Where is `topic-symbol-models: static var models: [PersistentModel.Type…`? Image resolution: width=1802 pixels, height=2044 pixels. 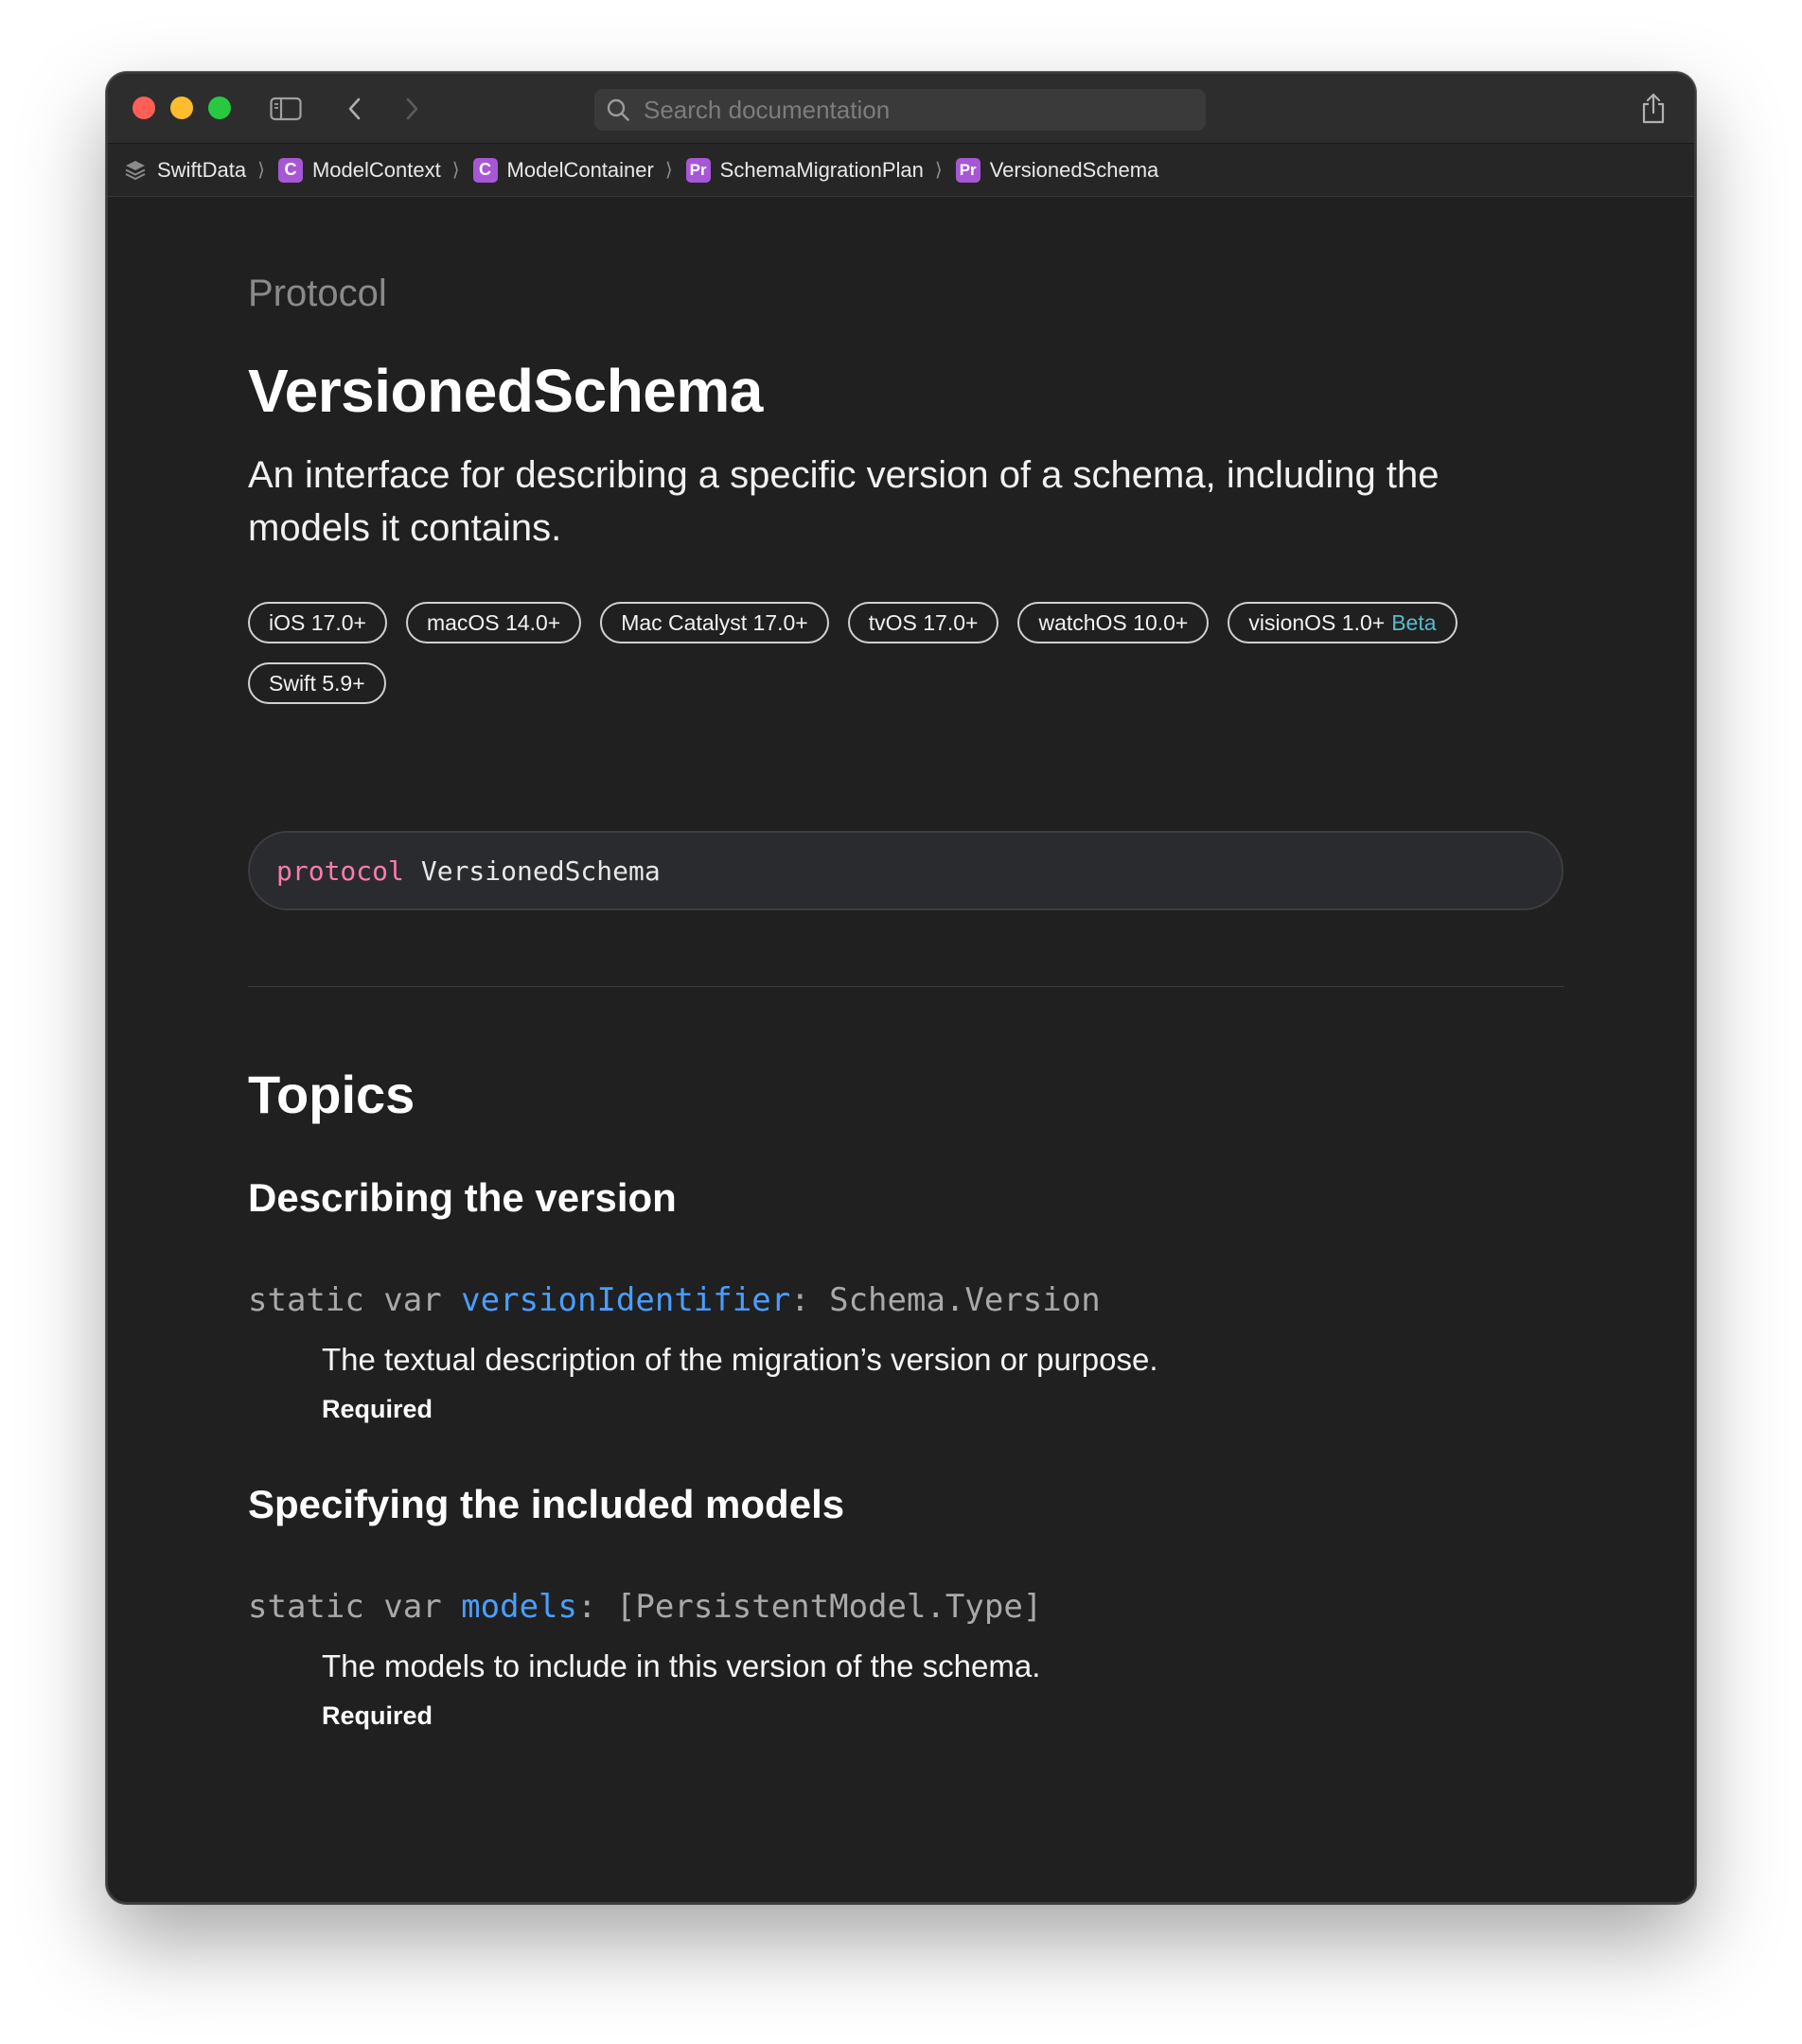 topic-symbol-models: static var models: [PersistentModel.Type… is located at coordinates (645, 1607).